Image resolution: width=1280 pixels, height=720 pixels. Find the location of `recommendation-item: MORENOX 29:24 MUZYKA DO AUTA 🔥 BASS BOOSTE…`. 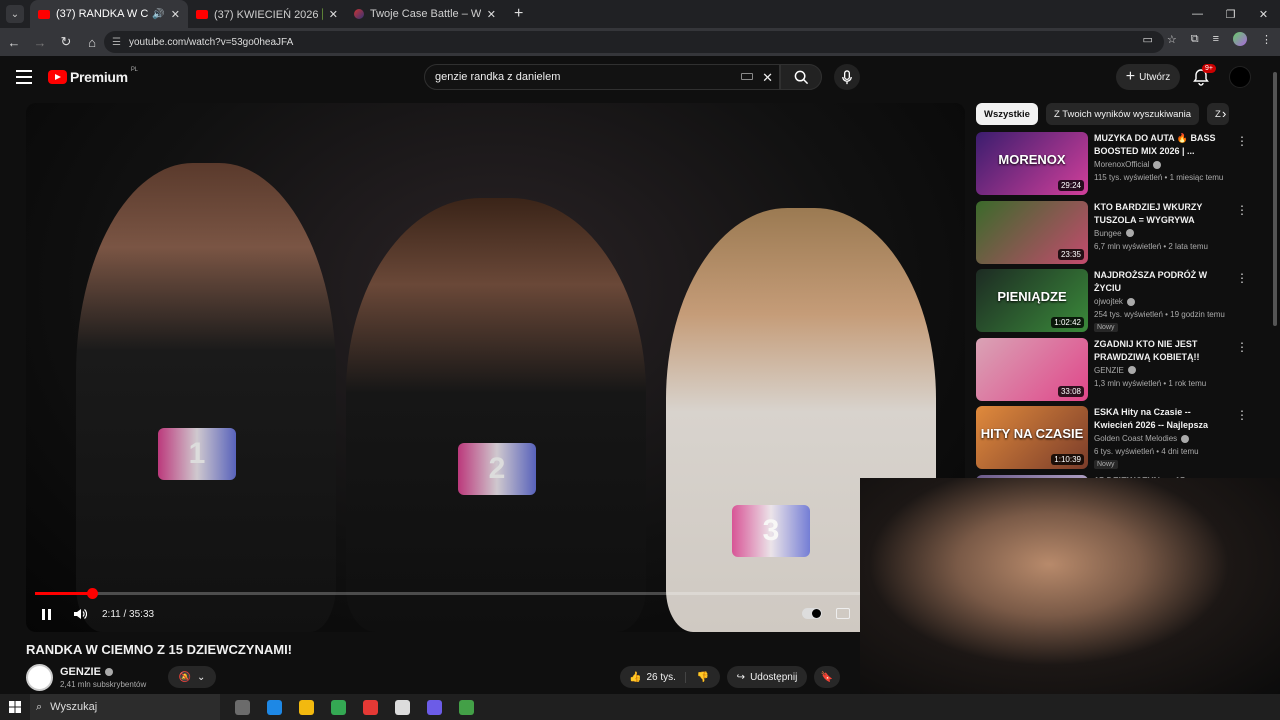

recommendation-item: MORENOX 29:24 MUZYKA DO AUTA 🔥 BASS BOOSTE… is located at coordinates (1112, 166).